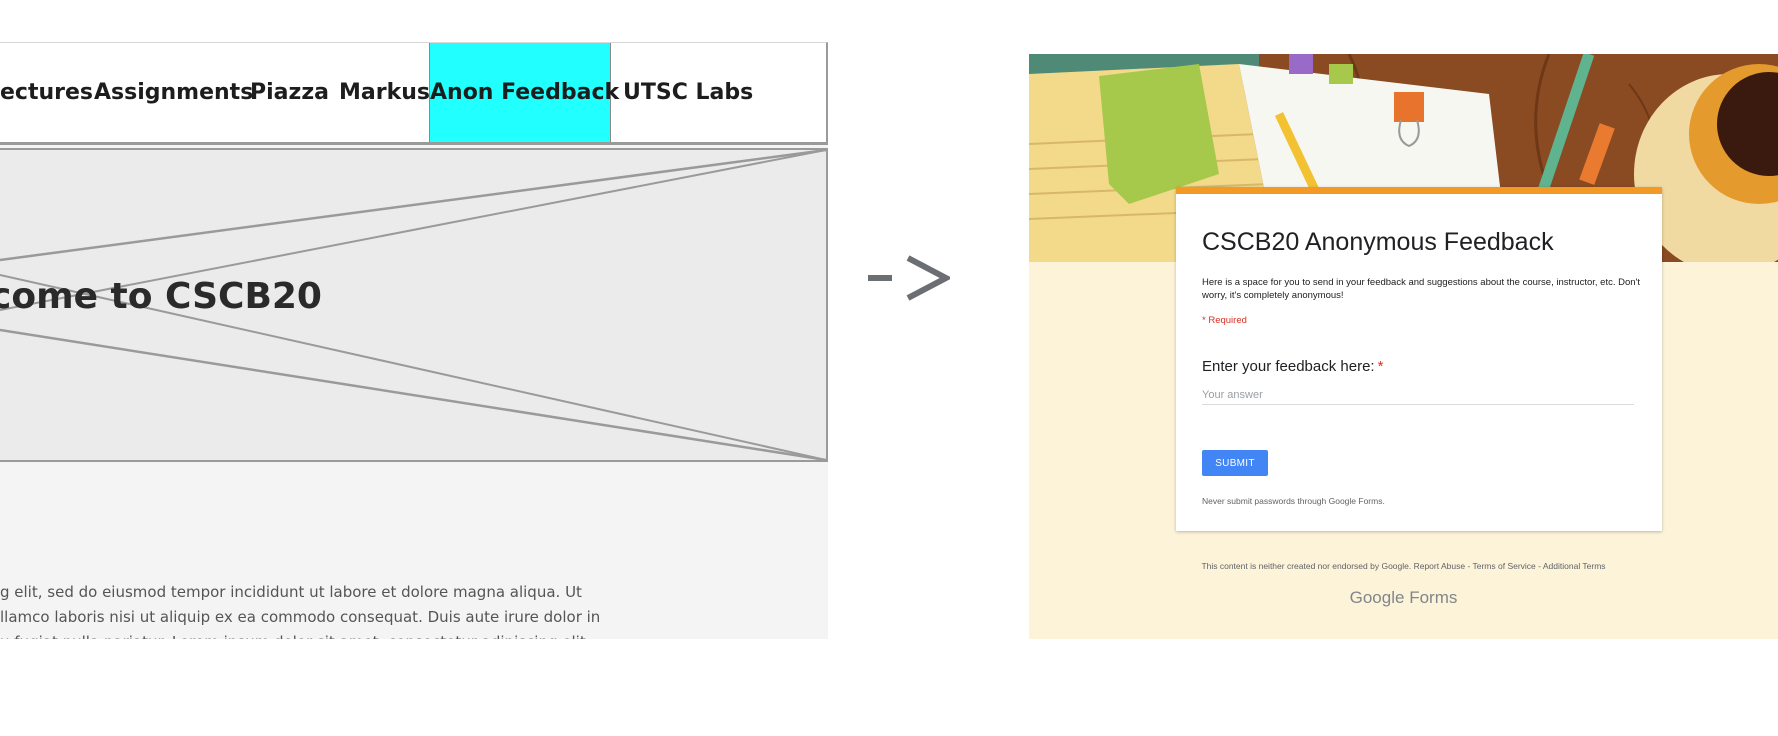 This screenshot has width=1778, height=736. What do you see at coordinates (289, 92) in the screenshot?
I see `nav-item-piazza: Piazza` at bounding box center [289, 92].